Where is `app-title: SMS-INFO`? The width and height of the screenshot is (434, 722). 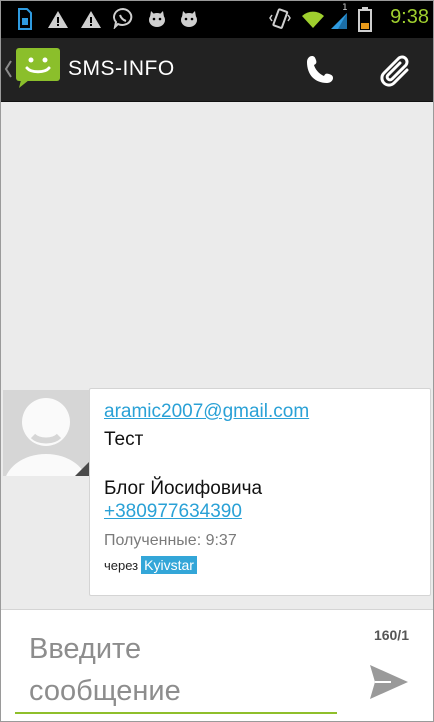 app-title: SMS-INFO is located at coordinates (121, 68).